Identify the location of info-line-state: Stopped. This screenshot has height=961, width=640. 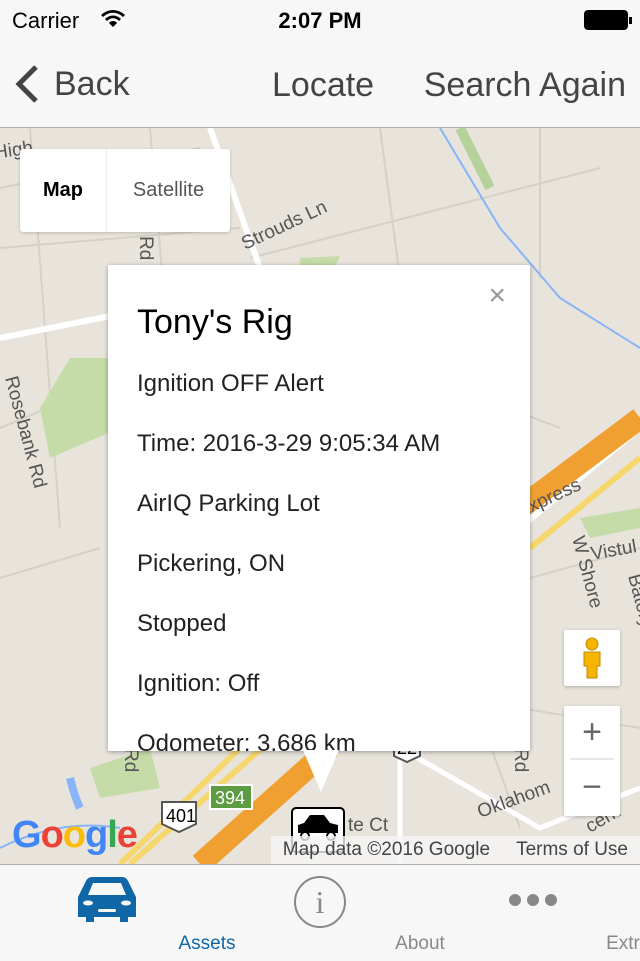
(182, 623).